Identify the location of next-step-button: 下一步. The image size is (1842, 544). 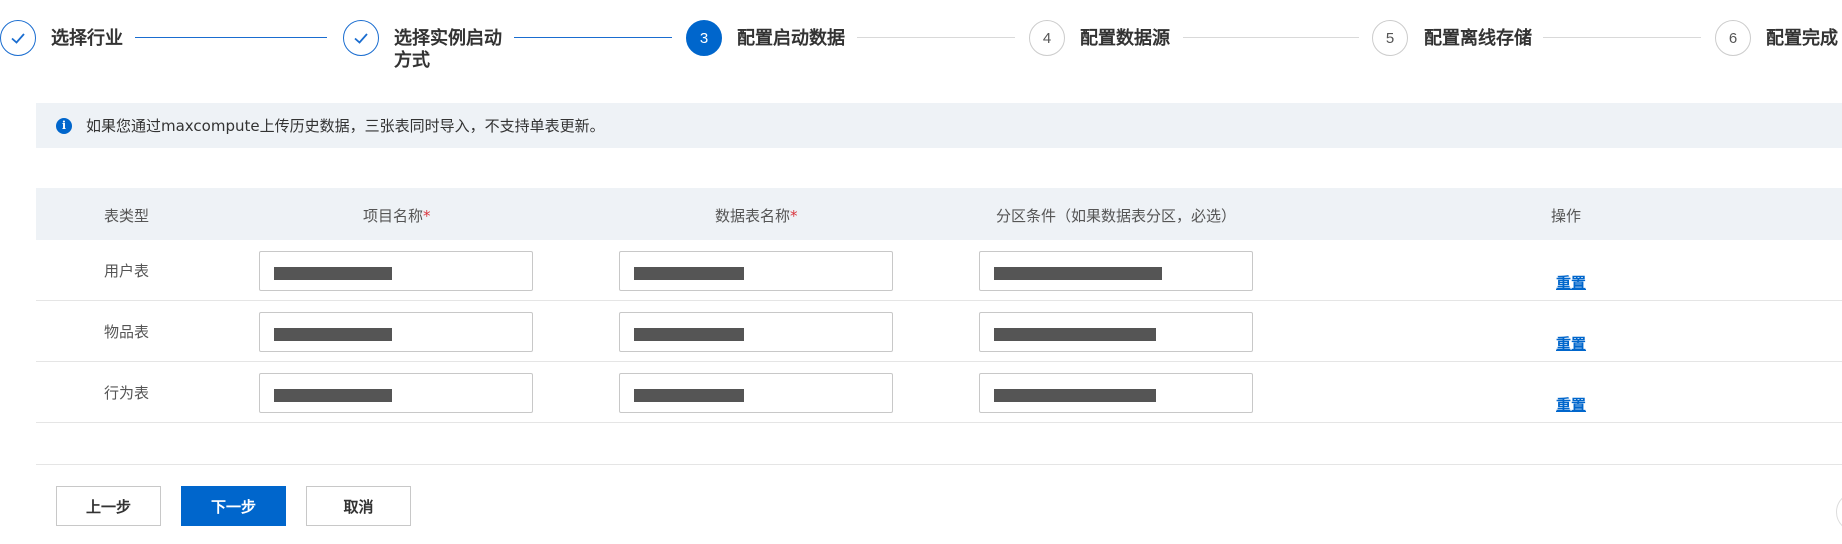
(233, 506).